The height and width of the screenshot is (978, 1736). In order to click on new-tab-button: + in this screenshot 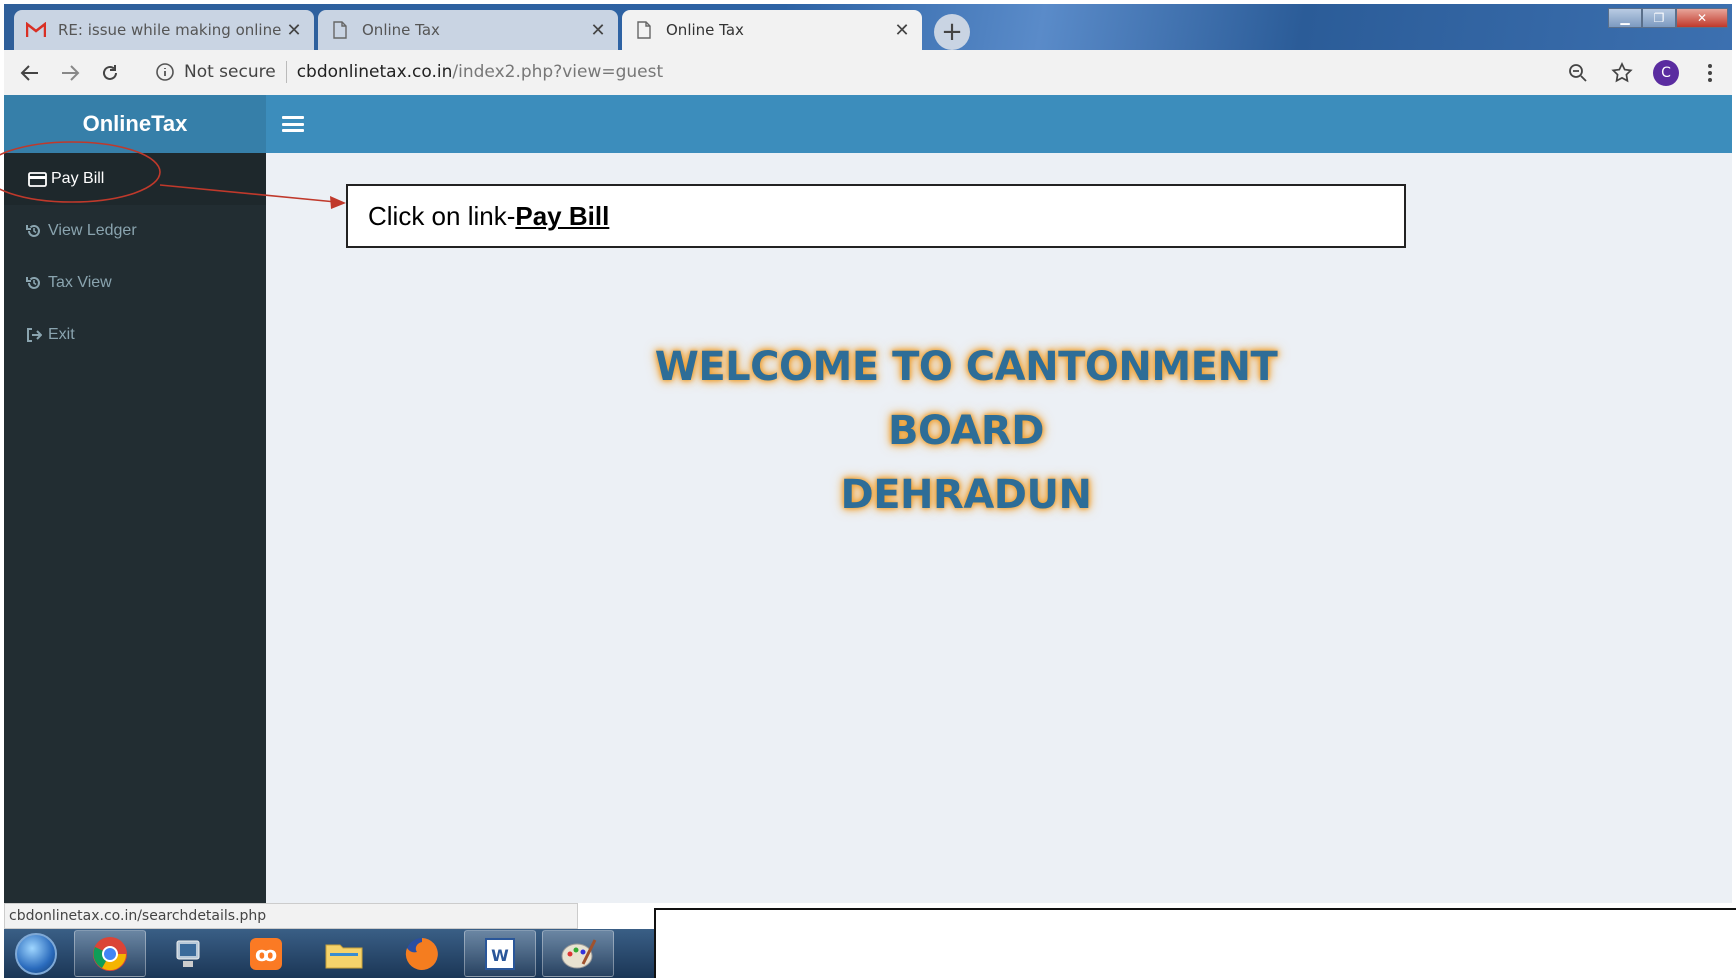, I will do `click(952, 32)`.